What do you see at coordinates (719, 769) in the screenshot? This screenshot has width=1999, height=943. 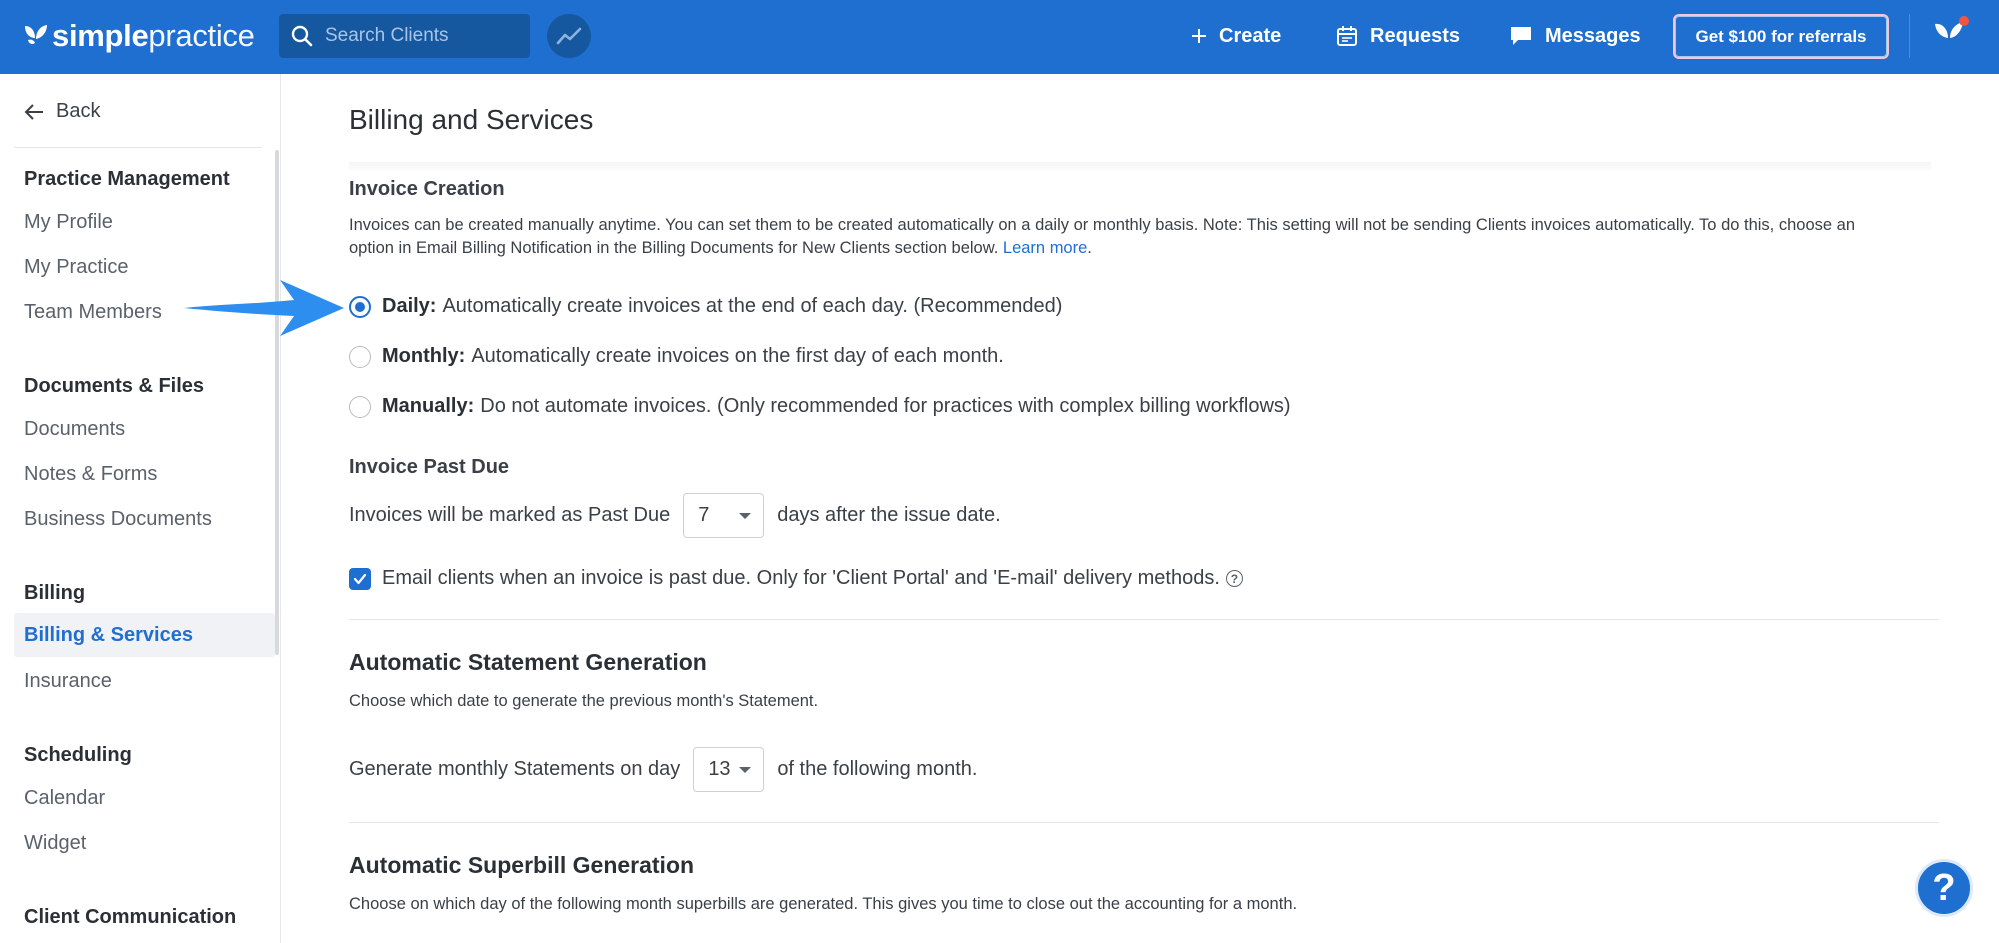 I see `statement-day-value: 13` at bounding box center [719, 769].